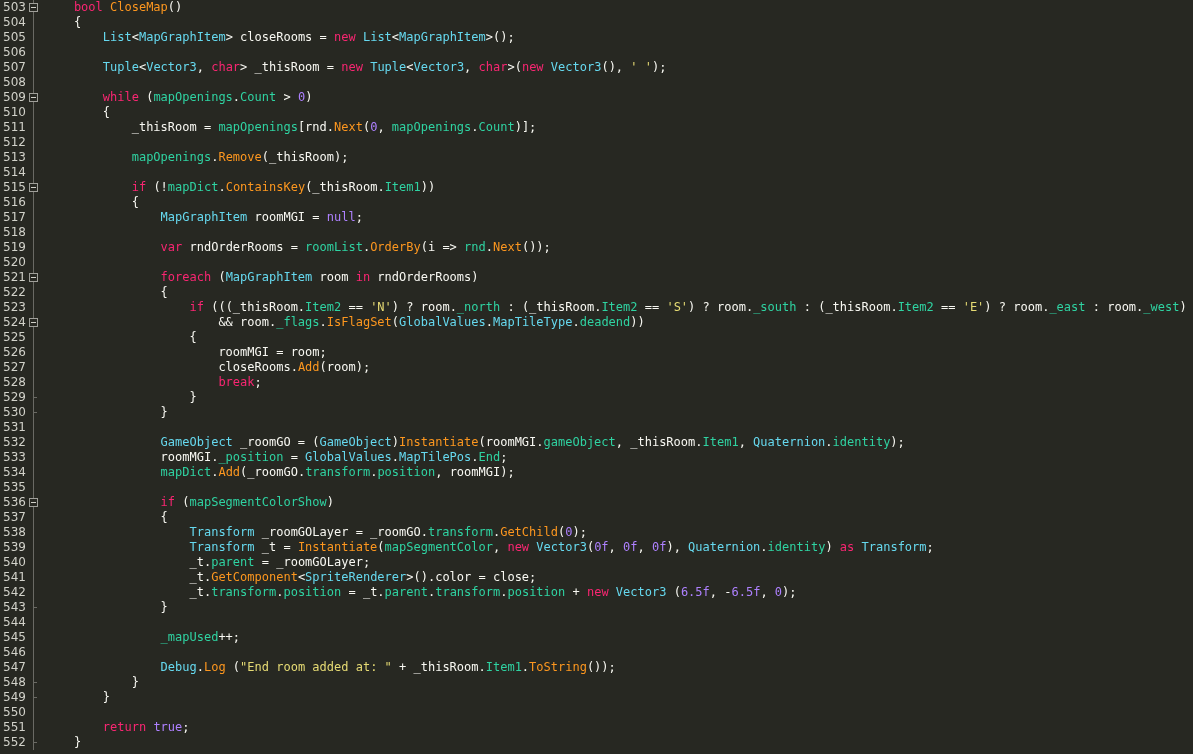 This screenshot has height=754, width=1193. What do you see at coordinates (14, 307) in the screenshot?
I see `line-number: 523` at bounding box center [14, 307].